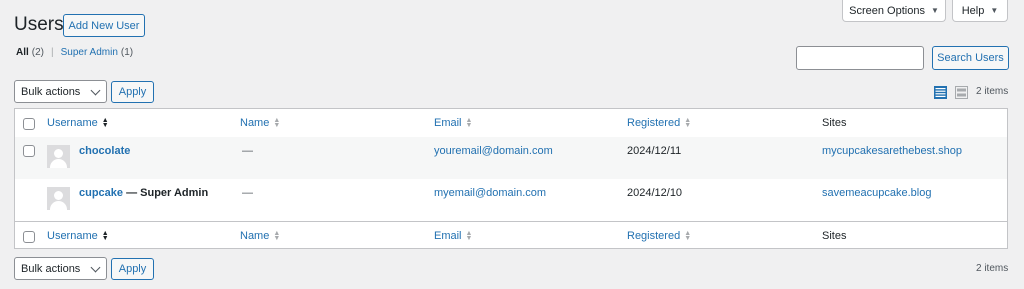 The image size is (1024, 289). Describe the element at coordinates (876, 193) in the screenshot. I see `site-link: savemeacupcake.blog` at that location.